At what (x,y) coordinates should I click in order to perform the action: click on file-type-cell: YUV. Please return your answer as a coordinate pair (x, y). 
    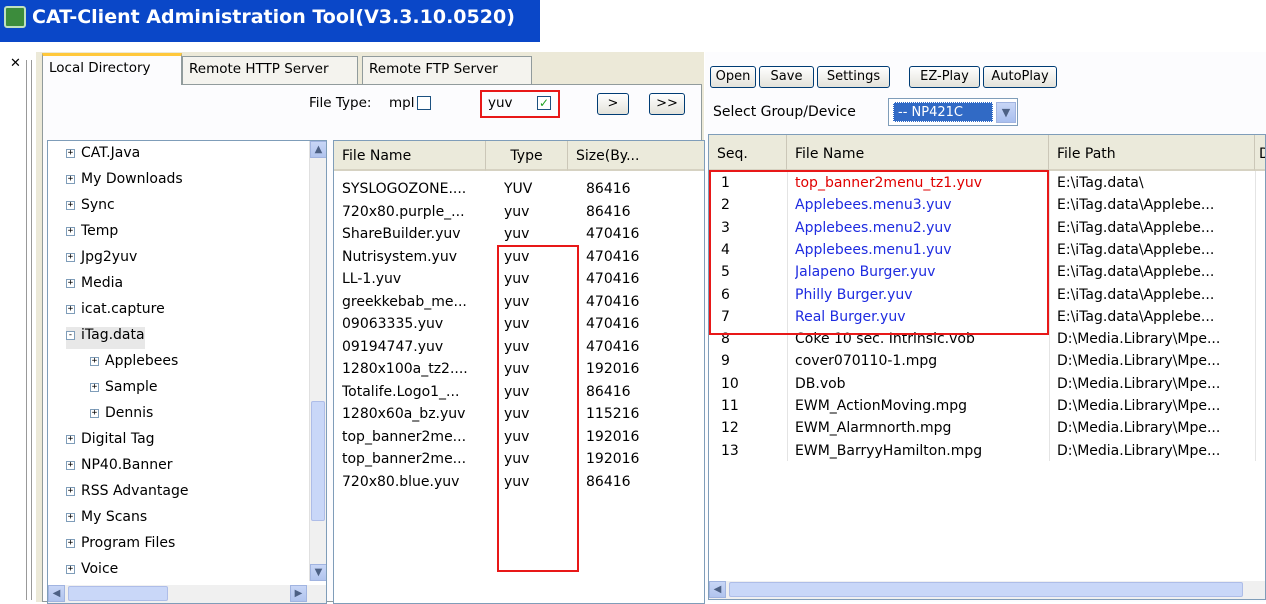
    Looking at the image, I should click on (539, 191).